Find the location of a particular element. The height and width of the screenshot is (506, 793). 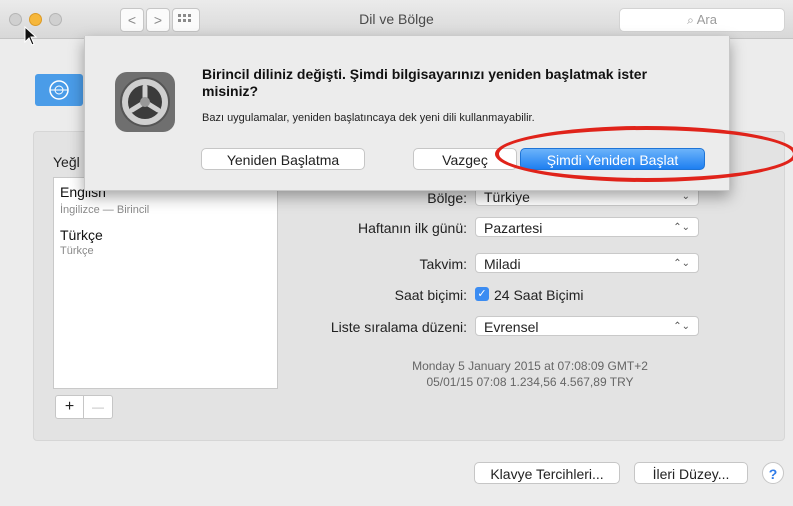

un-flag-icon is located at coordinates (59, 90).